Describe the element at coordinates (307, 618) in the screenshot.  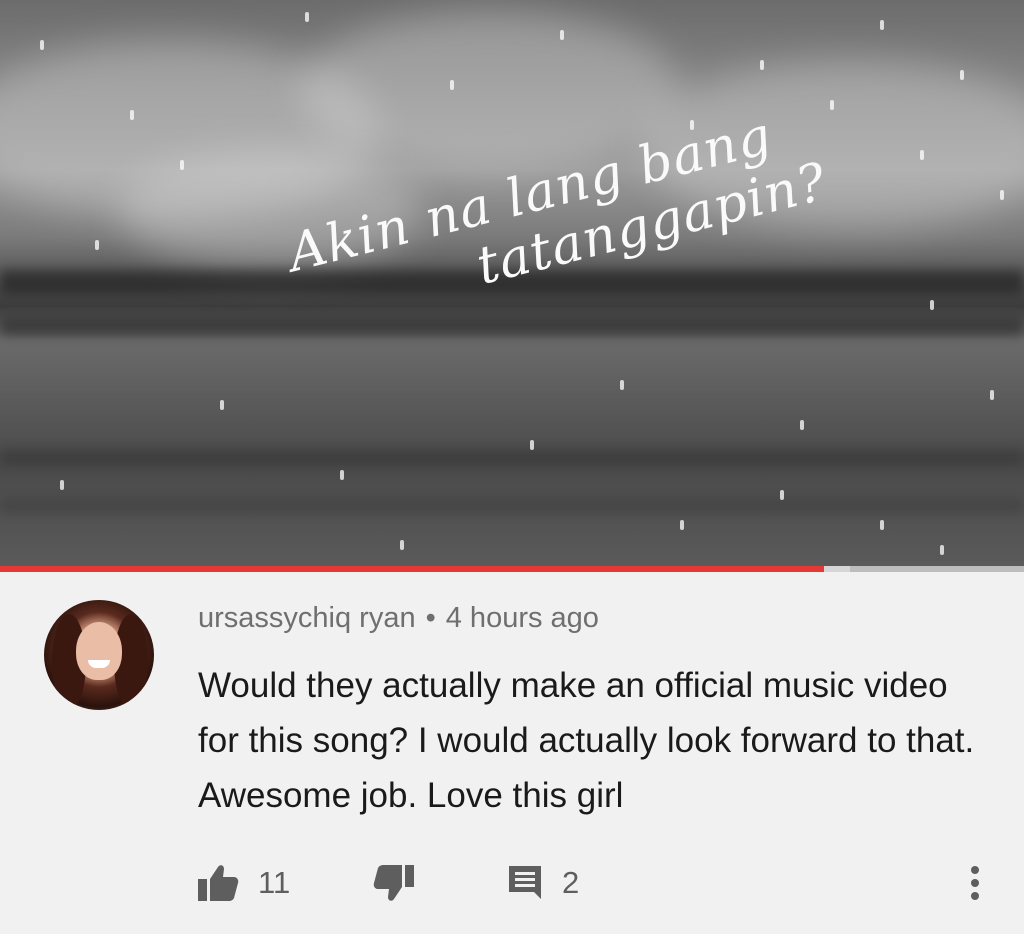
I see `comment-author: ursassychiq ryan` at that location.